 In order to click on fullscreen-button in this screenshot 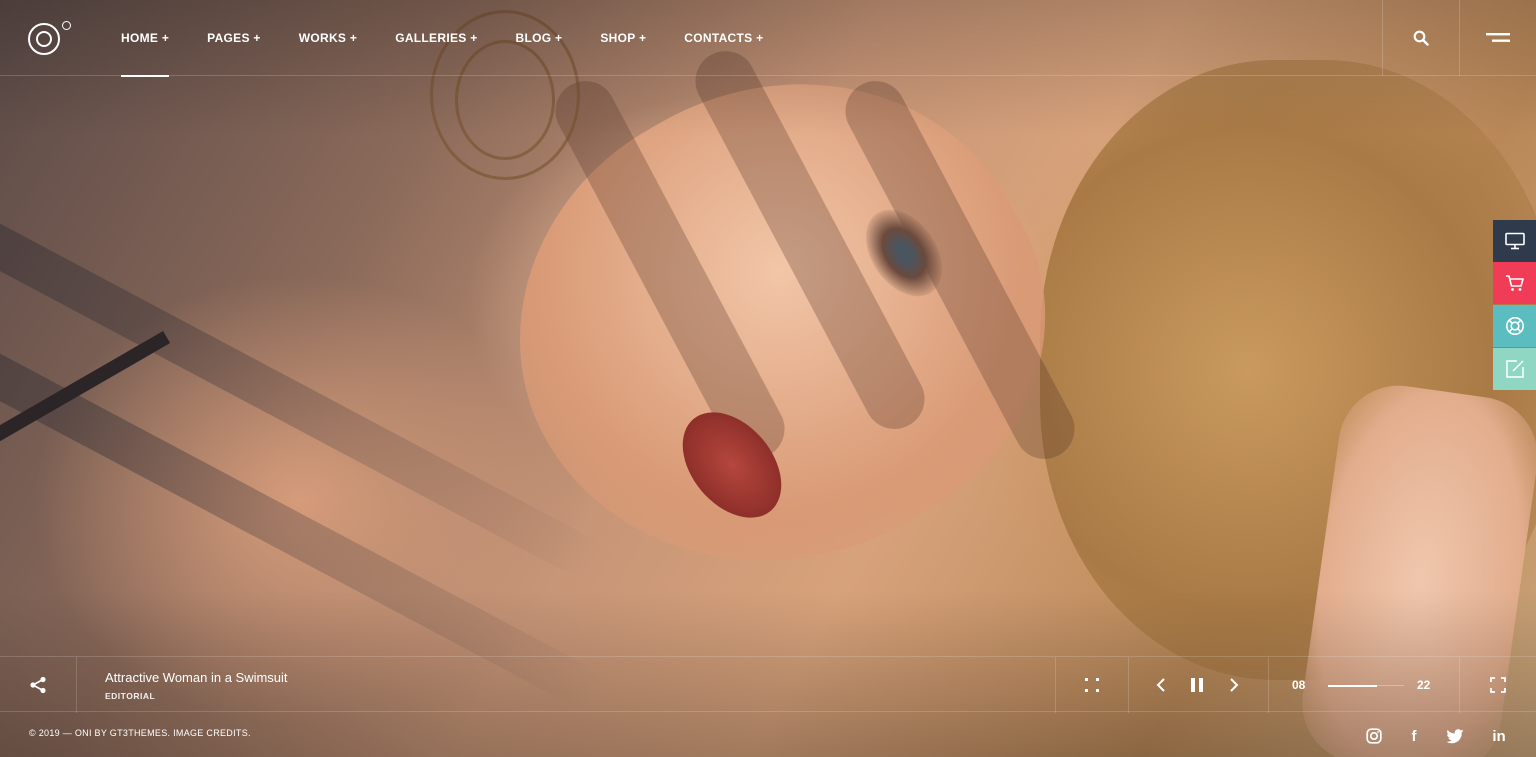, I will do `click(1498, 685)`.